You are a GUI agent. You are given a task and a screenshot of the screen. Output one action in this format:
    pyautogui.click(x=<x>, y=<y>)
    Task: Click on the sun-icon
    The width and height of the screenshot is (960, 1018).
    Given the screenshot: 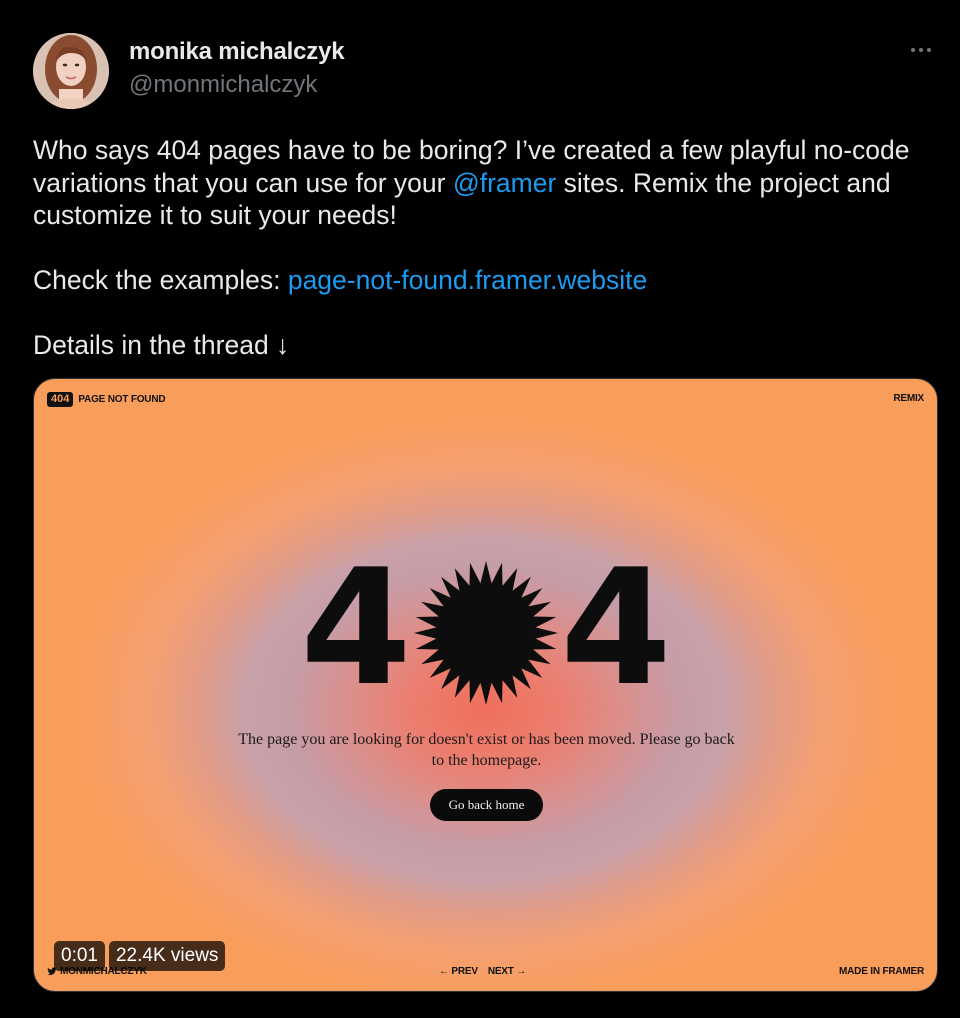 What is the action you would take?
    pyautogui.click(x=486, y=633)
    